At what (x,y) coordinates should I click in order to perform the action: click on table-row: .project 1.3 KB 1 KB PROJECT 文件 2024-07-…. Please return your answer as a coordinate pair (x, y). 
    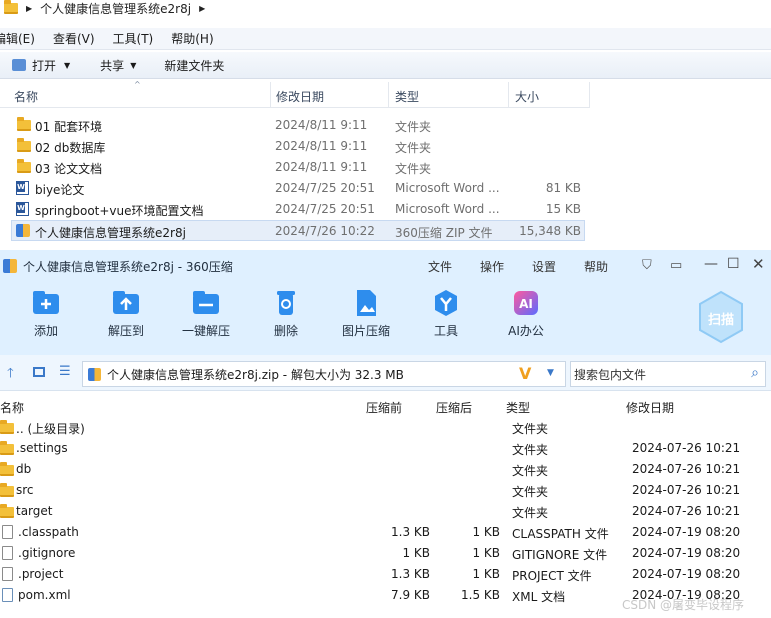
    Looking at the image, I should click on (385, 574).